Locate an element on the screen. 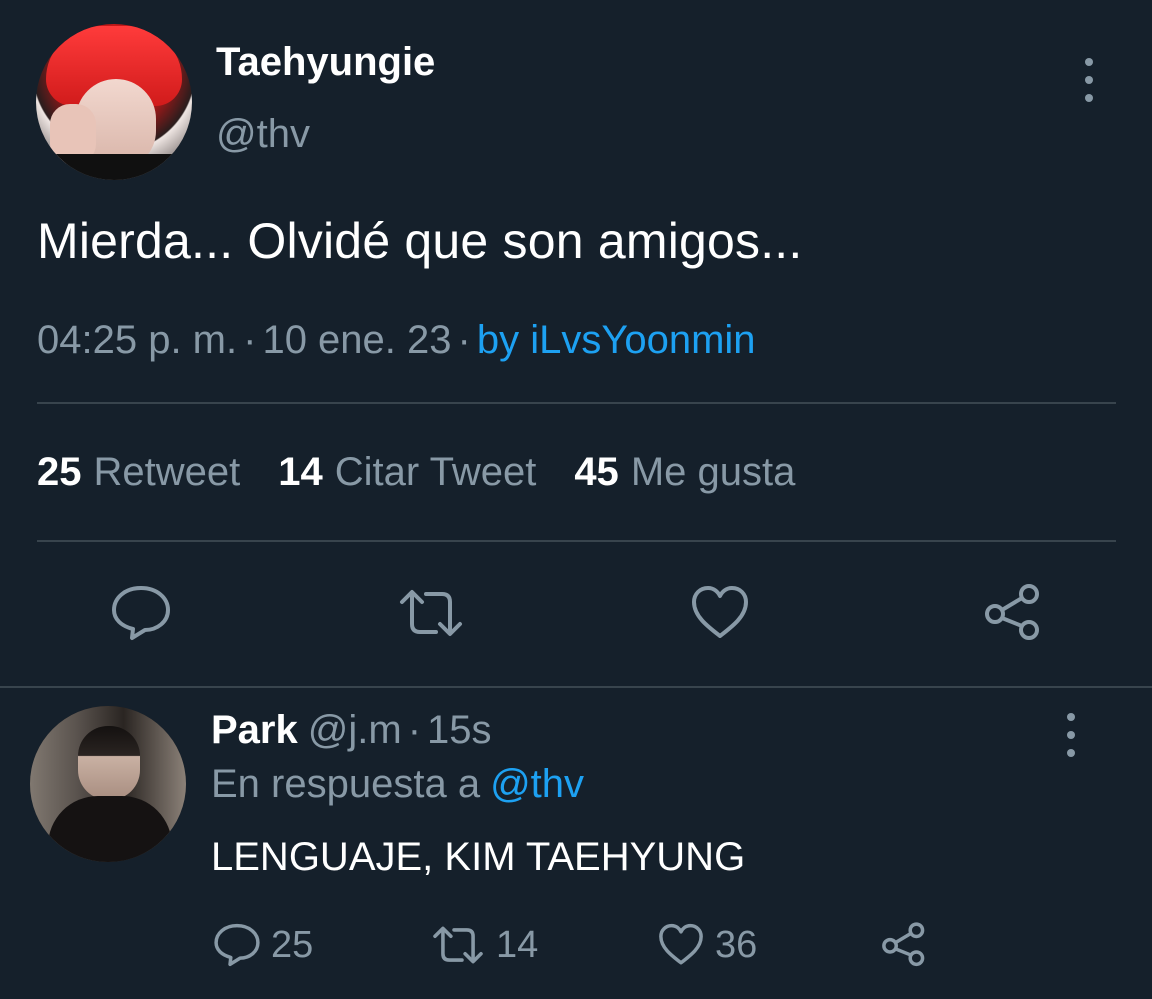 Image resolution: width=1152 pixels, height=999 pixels. tweet-meta: 04:25 p. m. · 10 ene. 23 · by iLvsYoonmin is located at coordinates (396, 340).